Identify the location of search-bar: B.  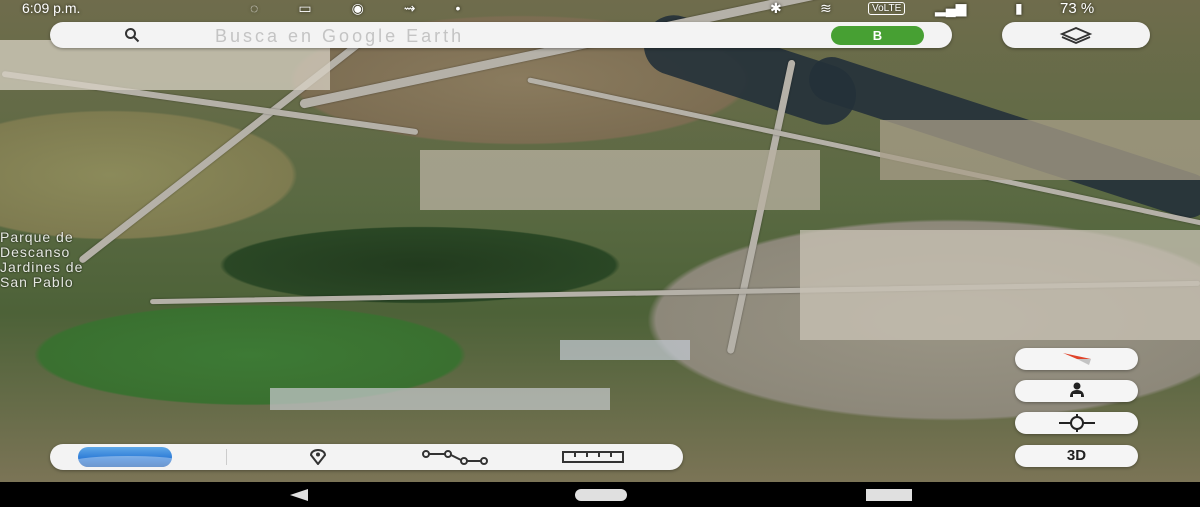
(501, 35).